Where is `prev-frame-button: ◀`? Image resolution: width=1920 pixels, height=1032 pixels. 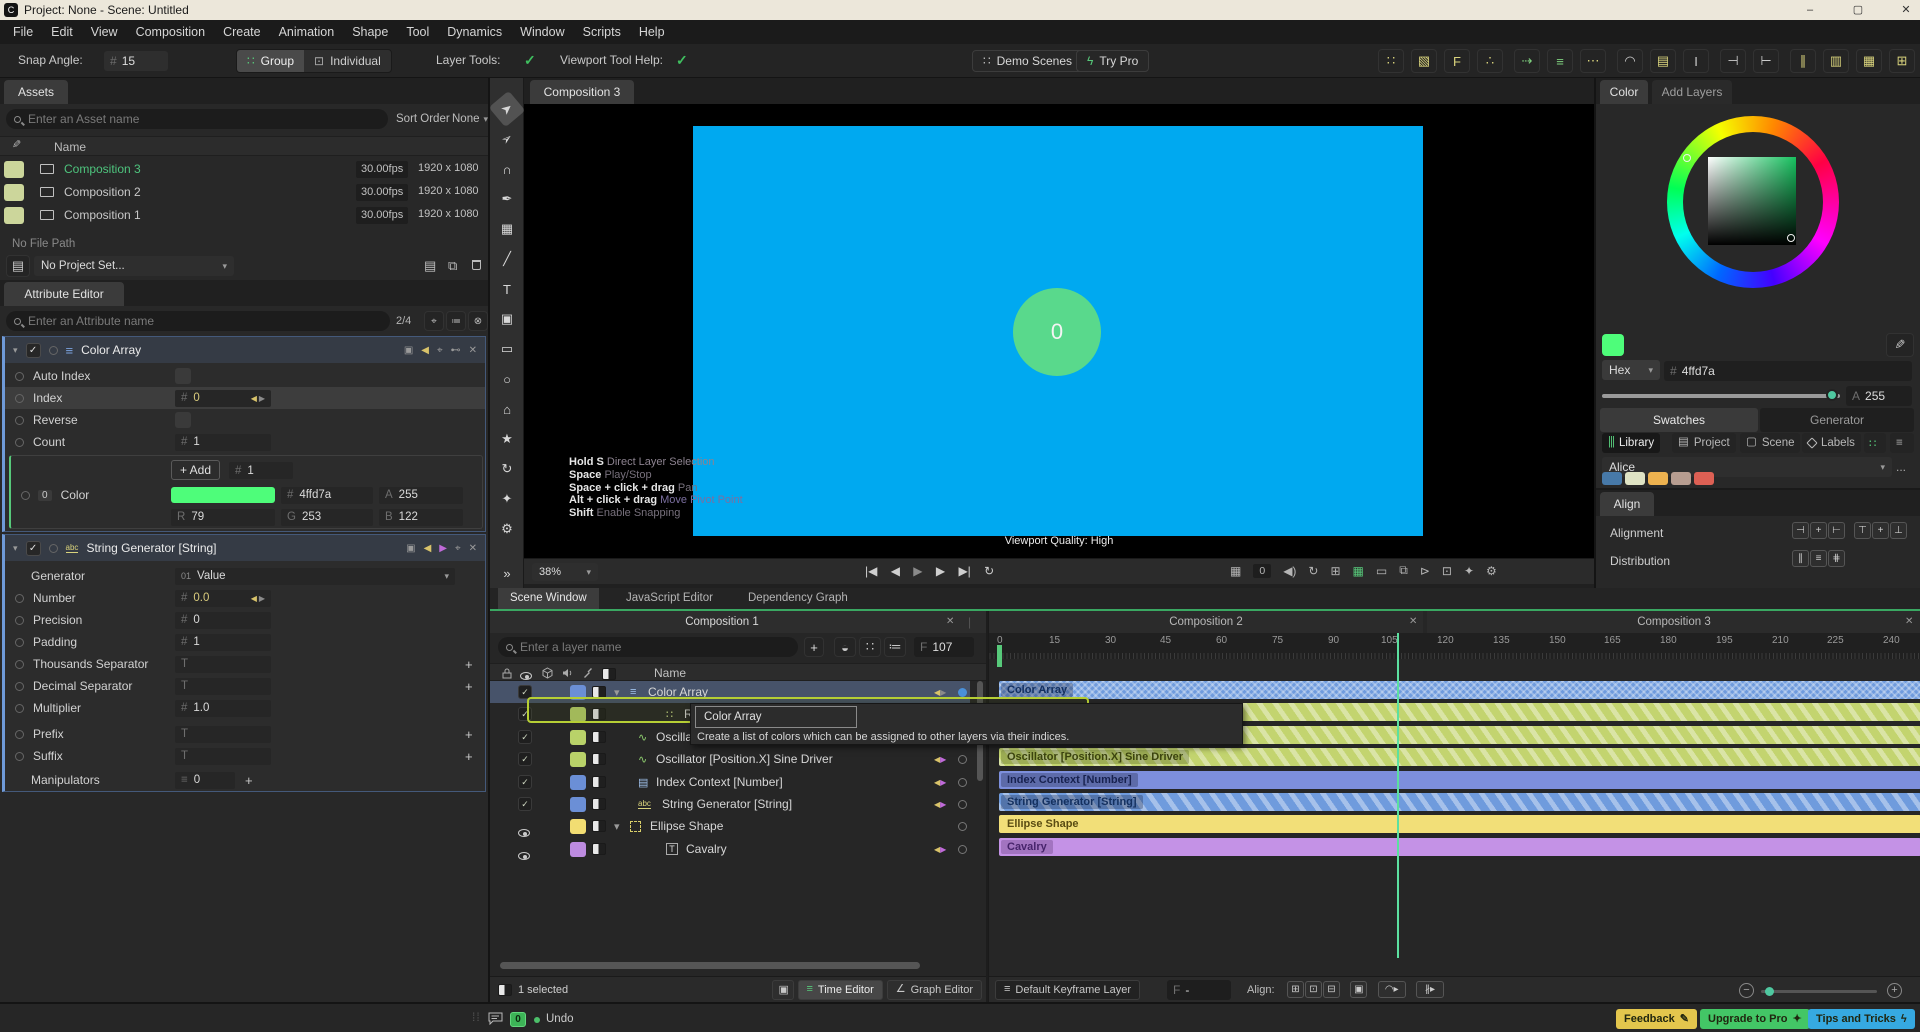
prev-frame-button: ◀ is located at coordinates (895, 571).